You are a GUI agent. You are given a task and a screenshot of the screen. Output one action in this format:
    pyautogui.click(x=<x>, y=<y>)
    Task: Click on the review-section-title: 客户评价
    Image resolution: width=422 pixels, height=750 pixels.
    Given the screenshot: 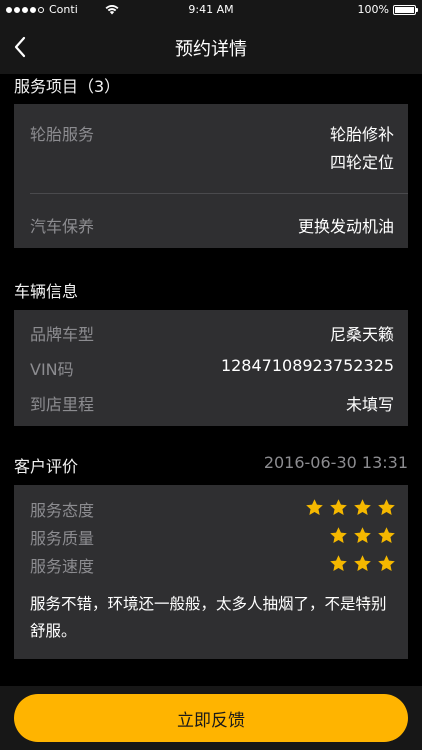 What is the action you would take?
    pyautogui.click(x=46, y=466)
    